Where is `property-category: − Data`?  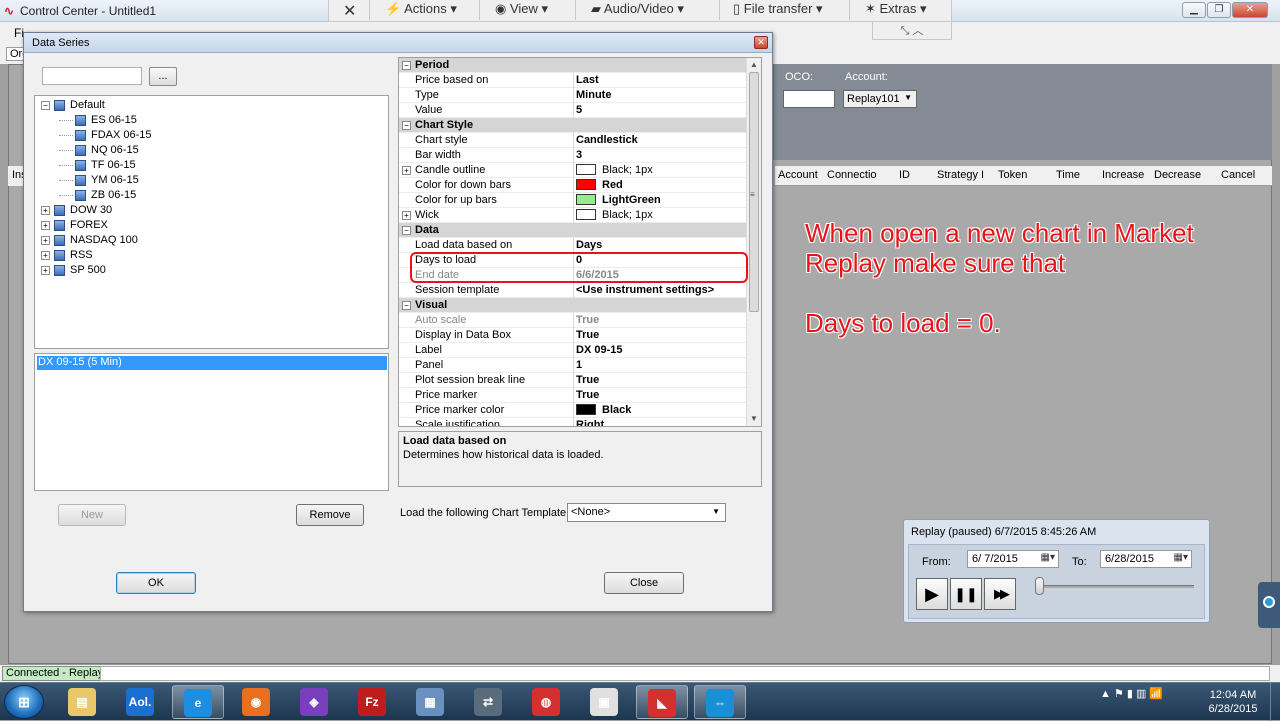 property-category: − Data is located at coordinates (573, 230).